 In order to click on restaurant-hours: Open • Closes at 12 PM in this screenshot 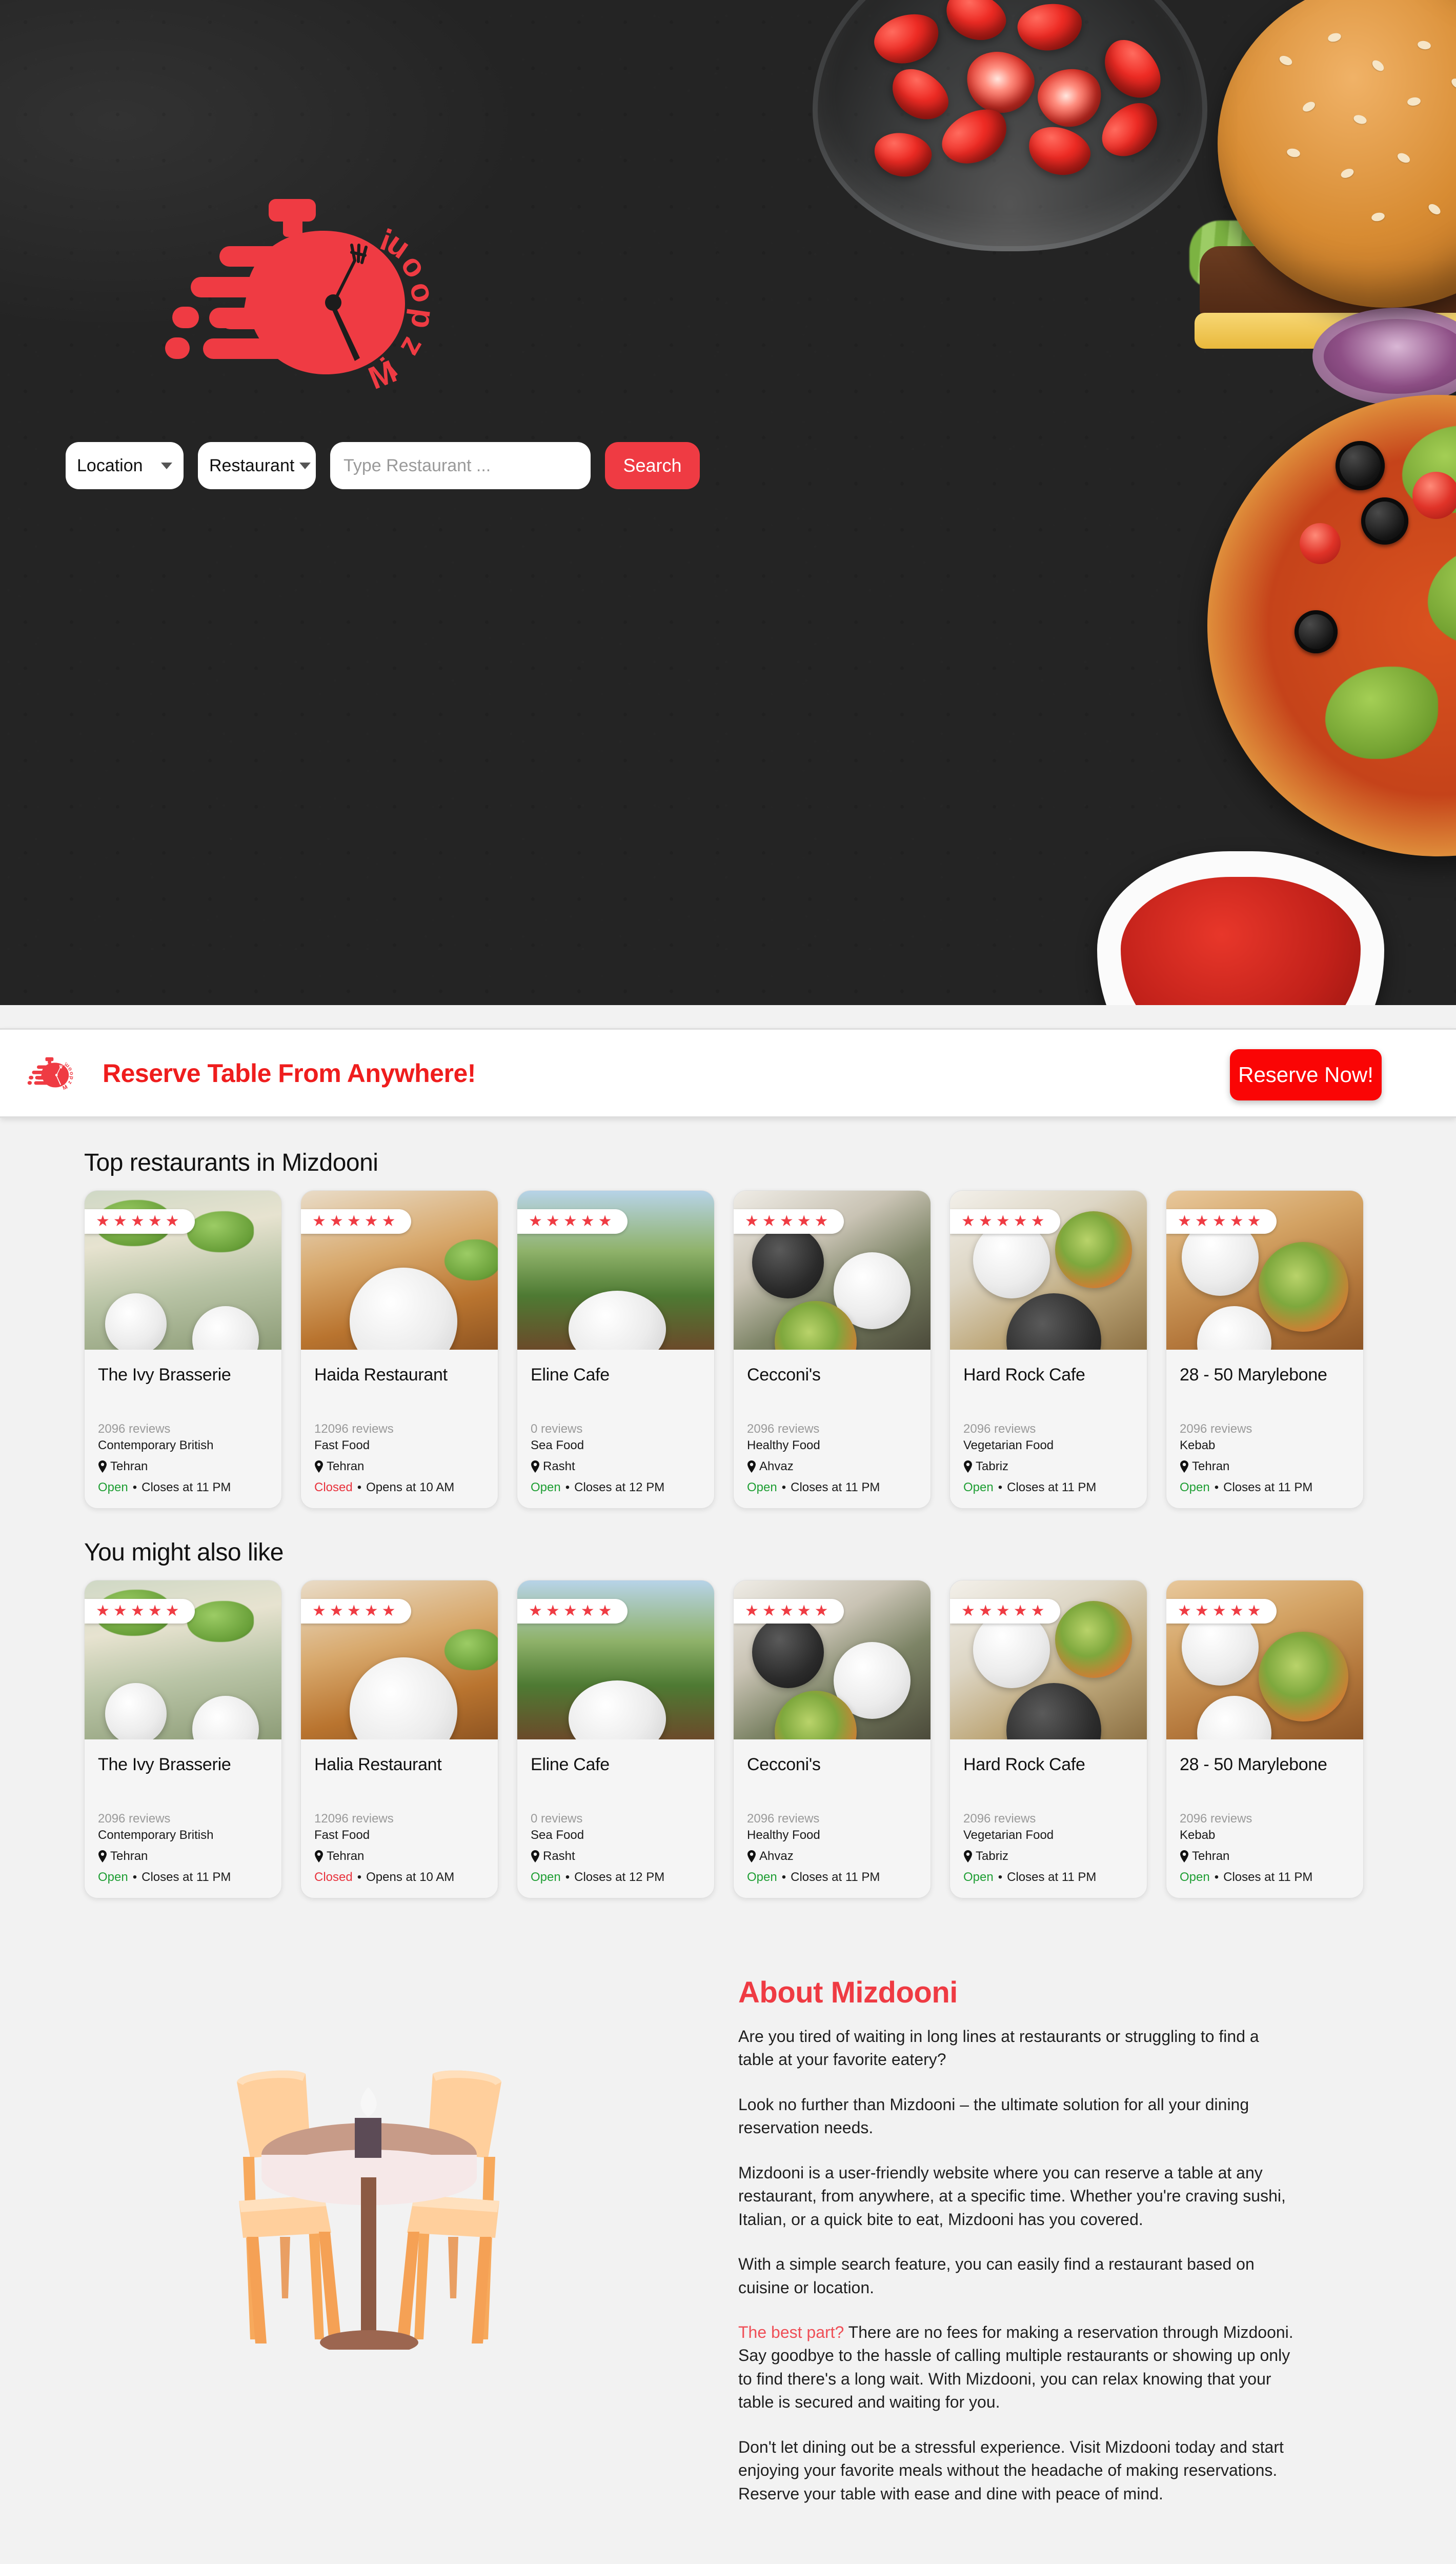, I will do `click(616, 1878)`.